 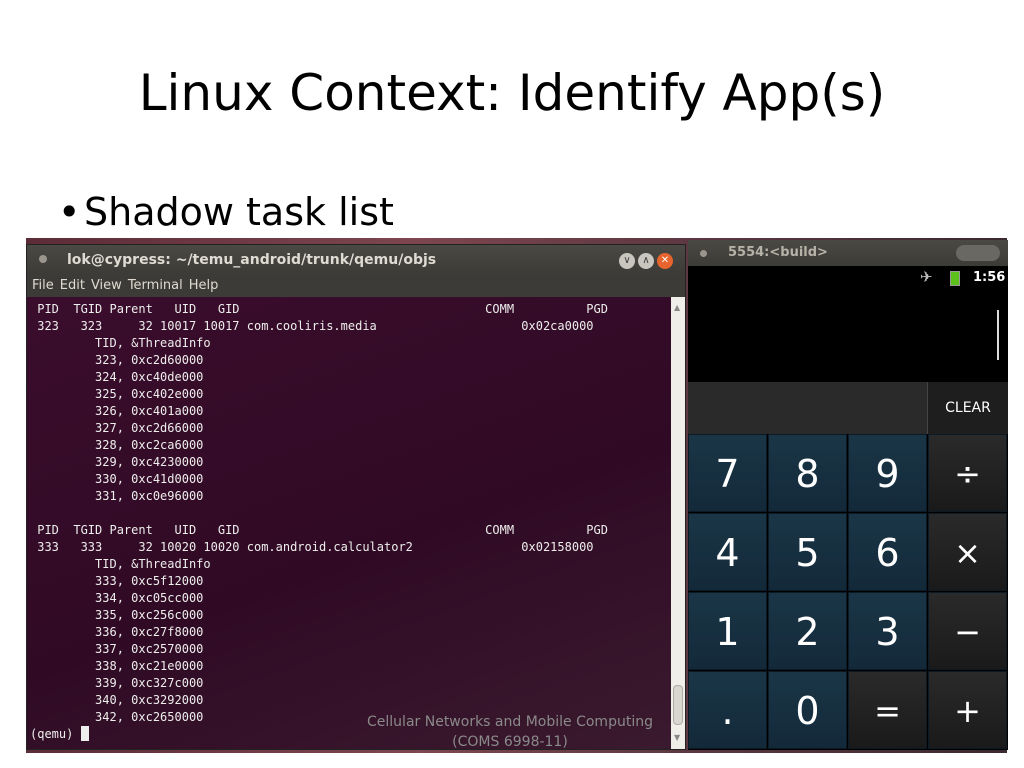 I want to click on android-status-bar: ✈ 1:56, so click(x=848, y=278).